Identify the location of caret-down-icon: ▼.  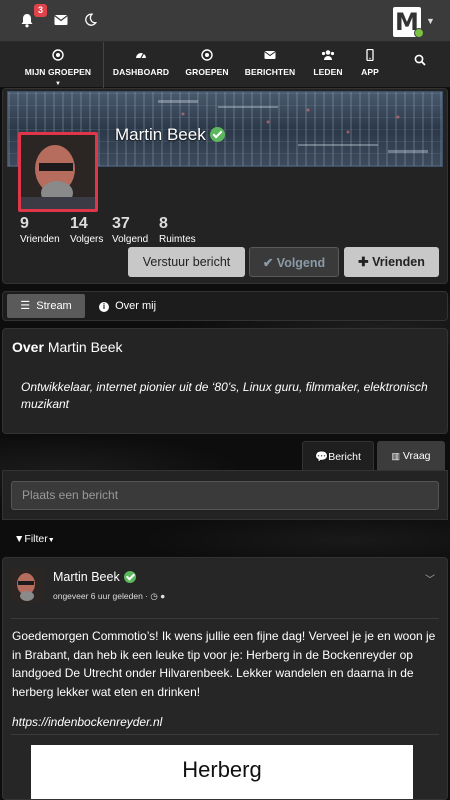
(51, 540).